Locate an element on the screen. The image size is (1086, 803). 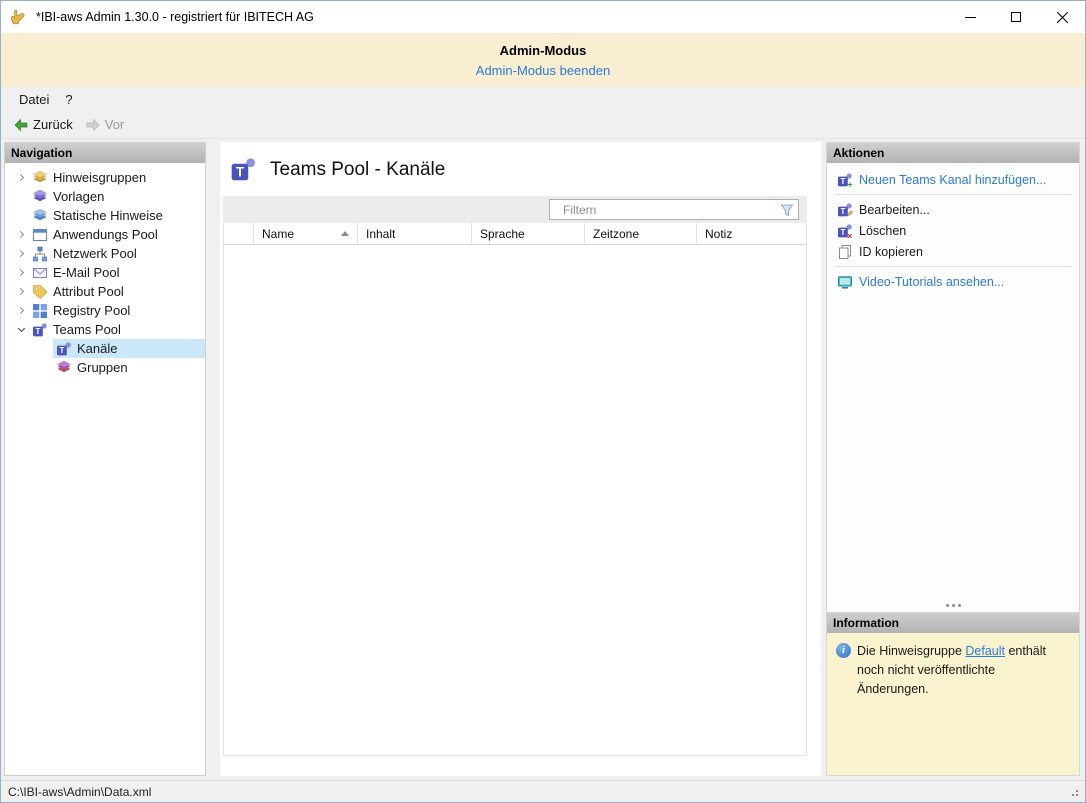
window-resize-grip is located at coordinates (1074, 792).